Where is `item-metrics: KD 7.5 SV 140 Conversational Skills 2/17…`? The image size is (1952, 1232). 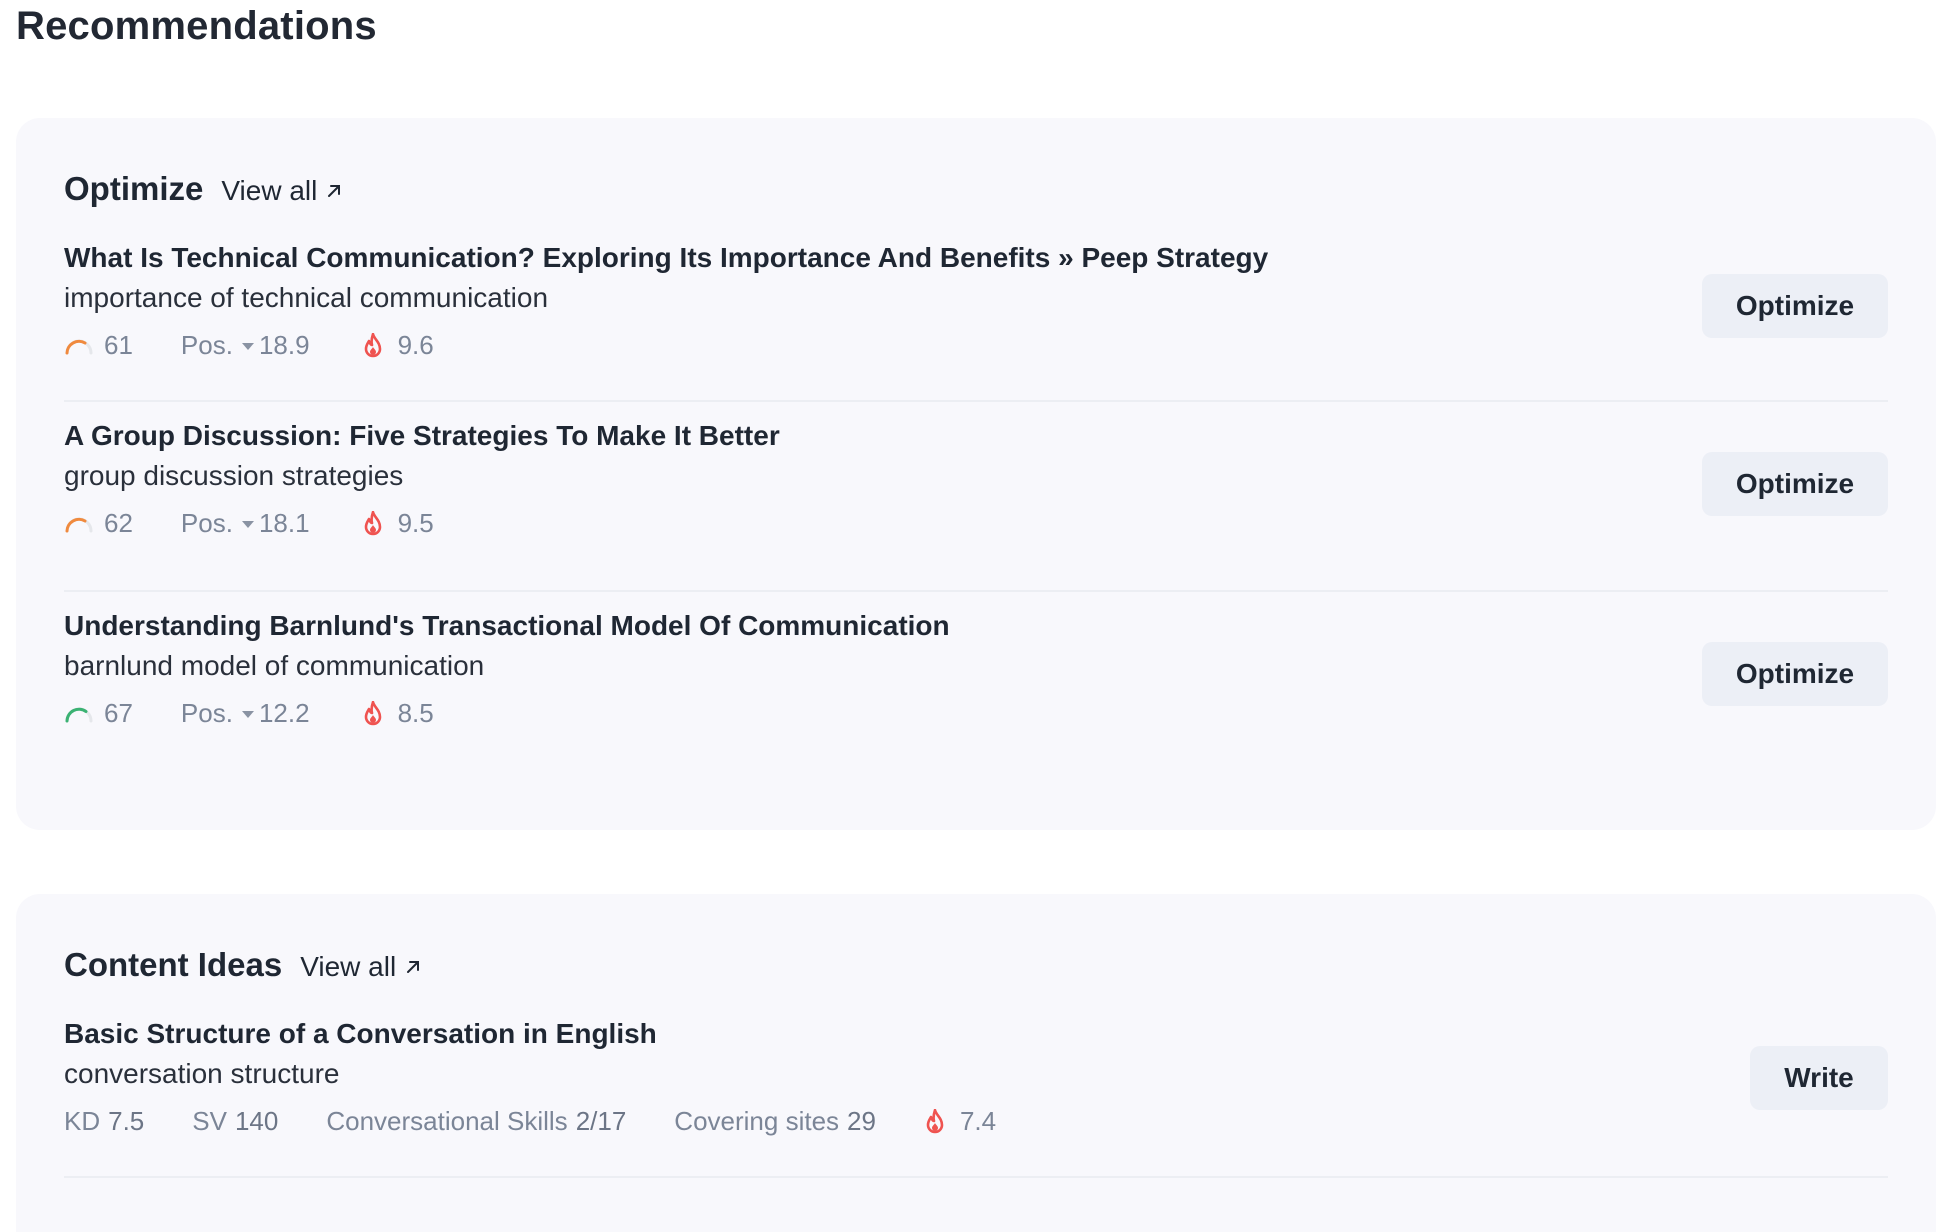 item-metrics: KD 7.5 SV 140 Conversational Skills 2/17… is located at coordinates (530, 1121).